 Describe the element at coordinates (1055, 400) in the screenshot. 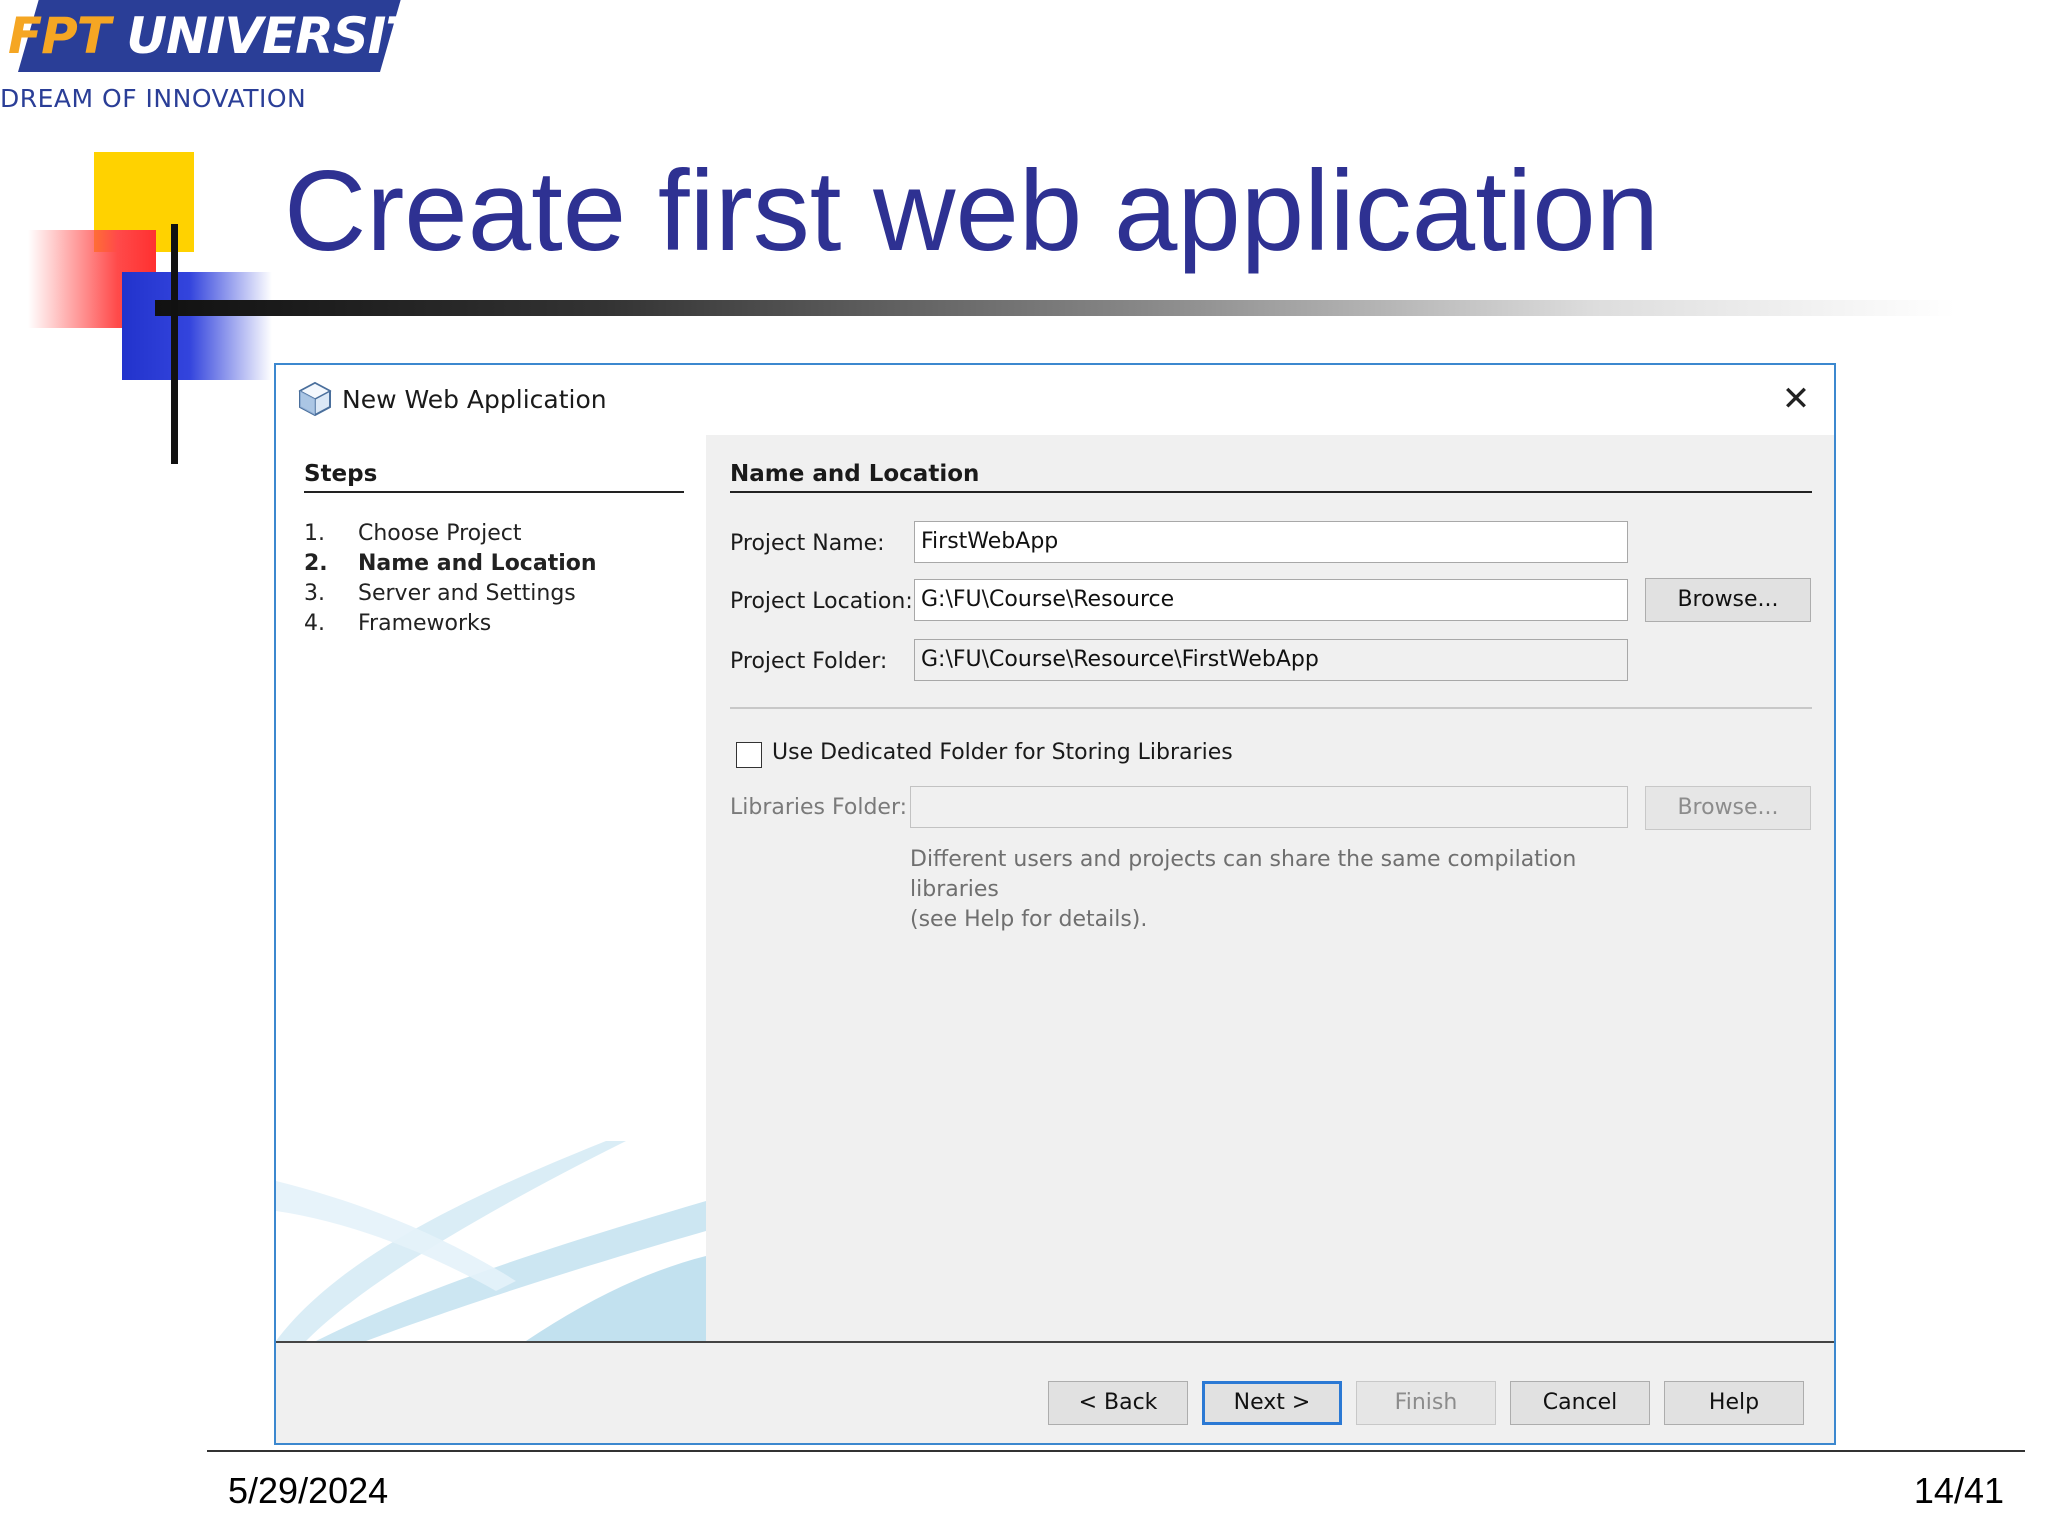

I see `dialog-titlebar: New Web Application ✕` at that location.